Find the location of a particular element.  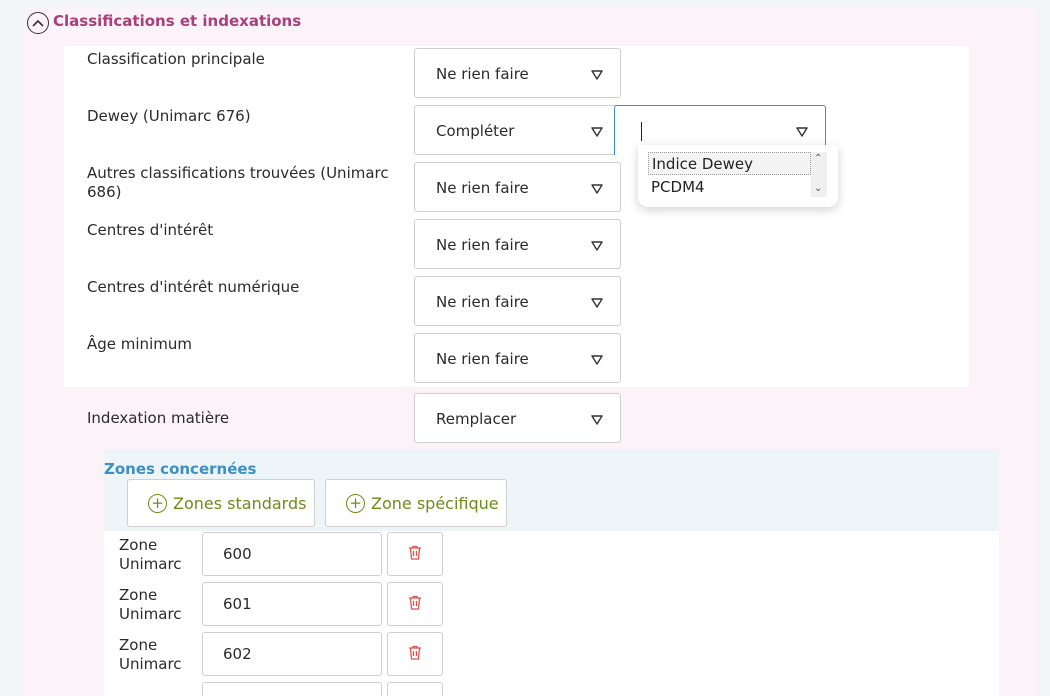

row-label-age-minimum: Âge minimum is located at coordinates (139, 344).